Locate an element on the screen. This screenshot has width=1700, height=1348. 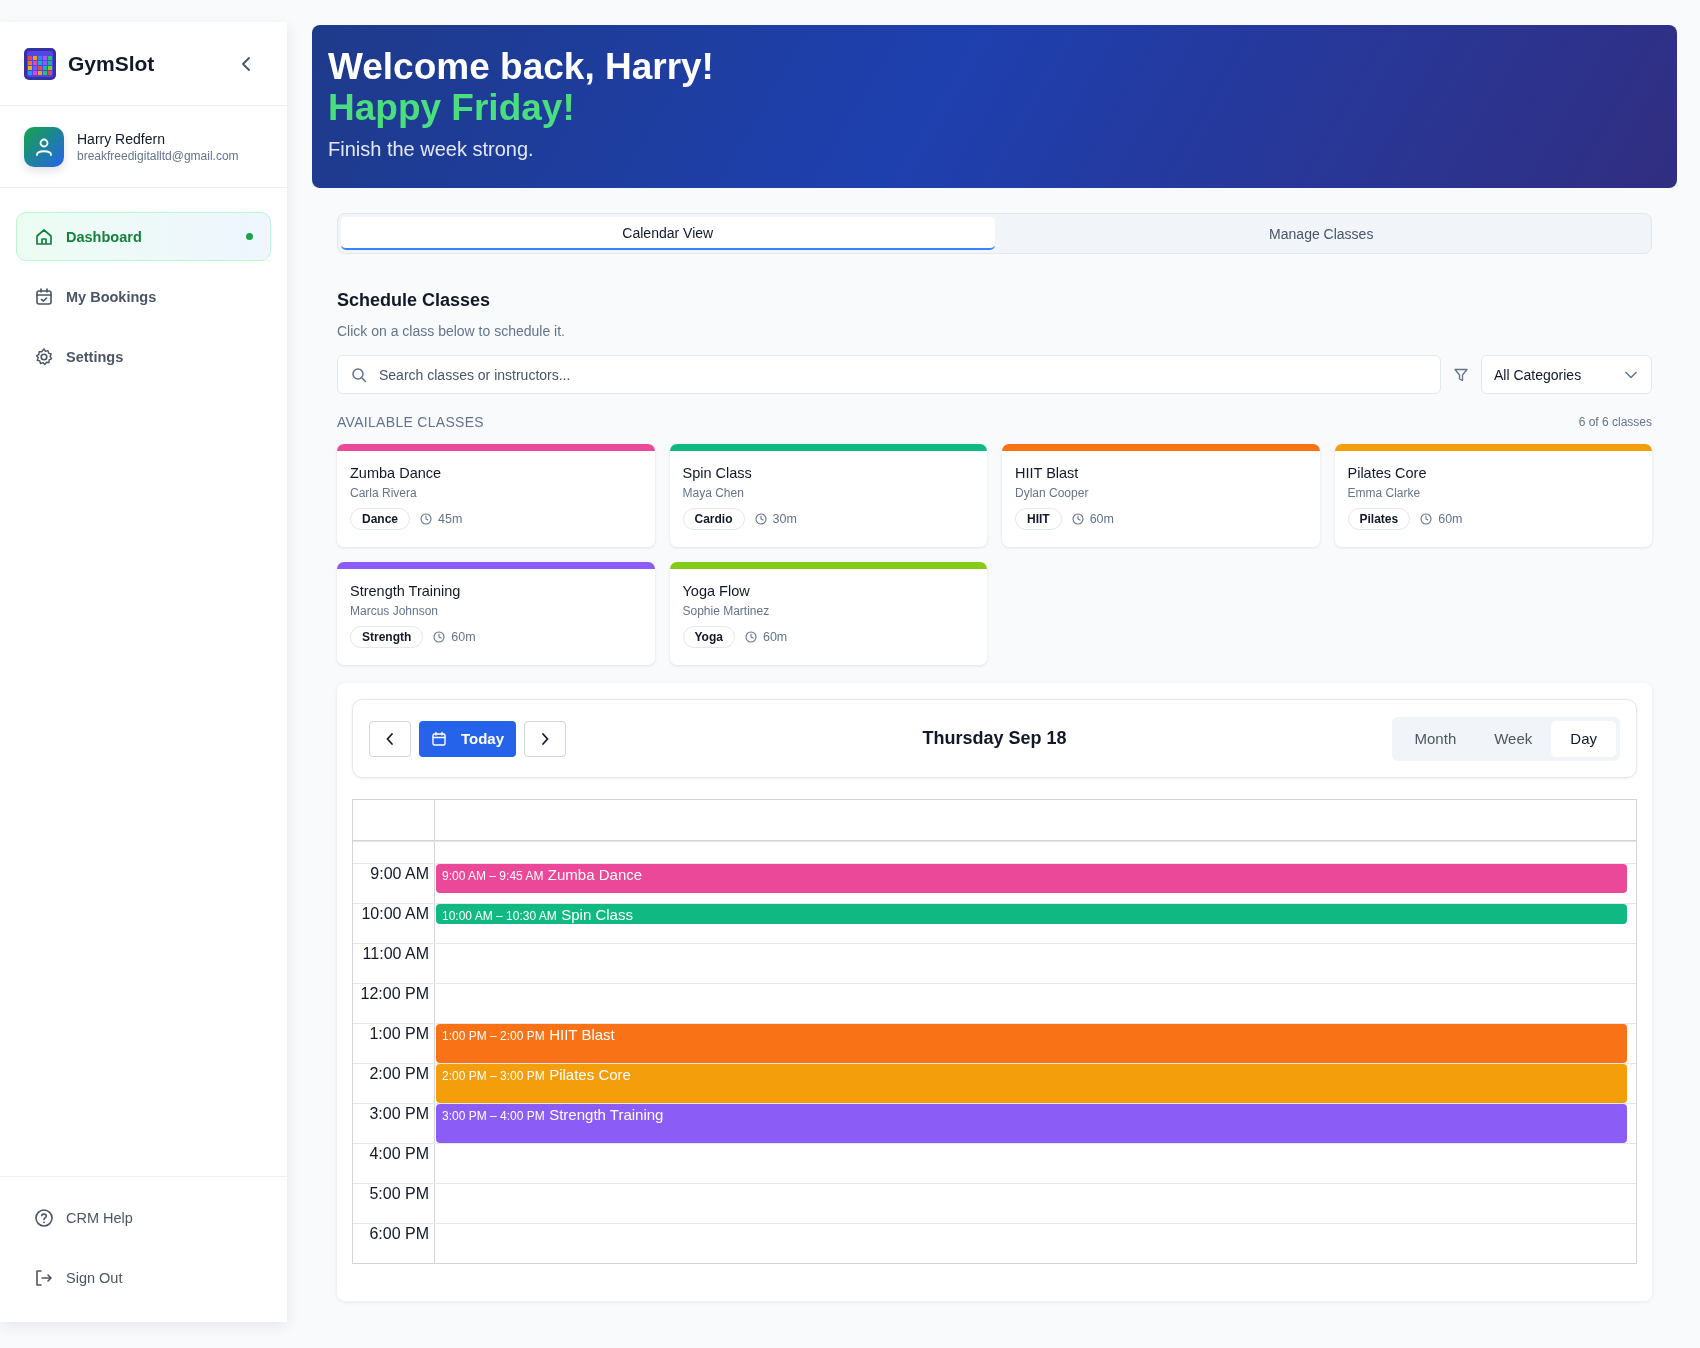
class-card: Pilates Core Emma Clarke Pilates 60m is located at coordinates (1493, 495).